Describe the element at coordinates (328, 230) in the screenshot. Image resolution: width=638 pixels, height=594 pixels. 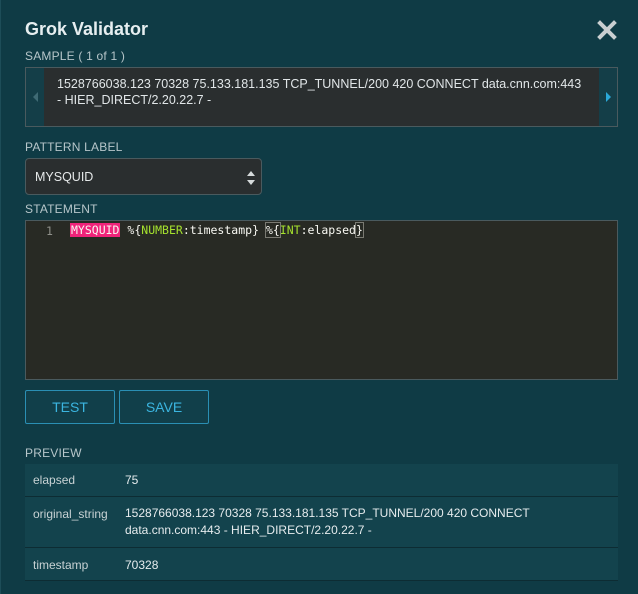
I see `field-token: :elapsed` at that location.